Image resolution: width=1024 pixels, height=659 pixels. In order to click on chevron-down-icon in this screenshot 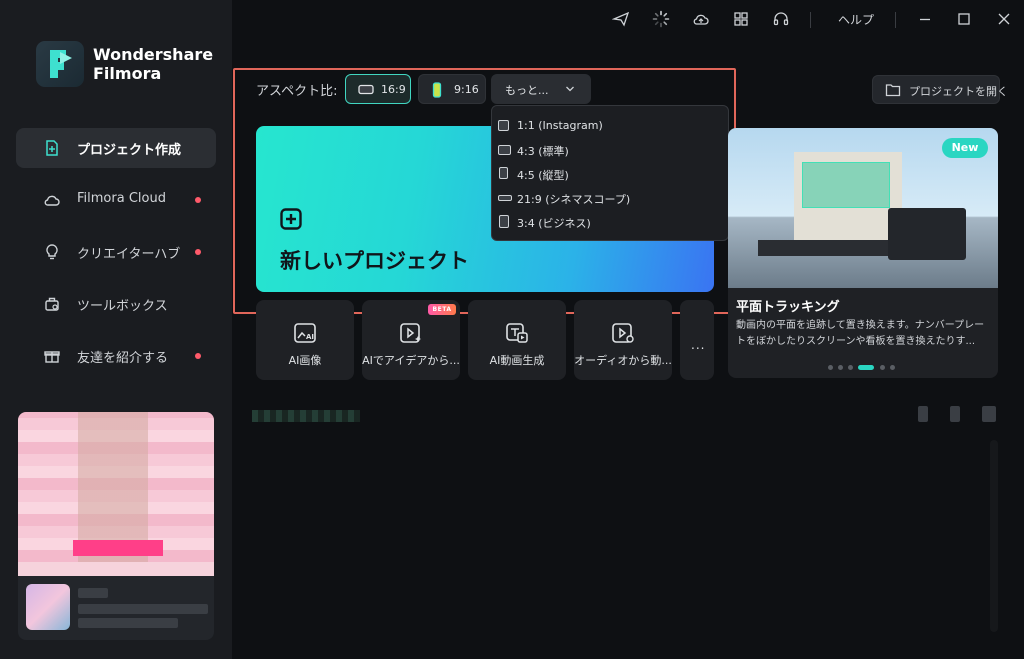, I will do `click(570, 89)`.